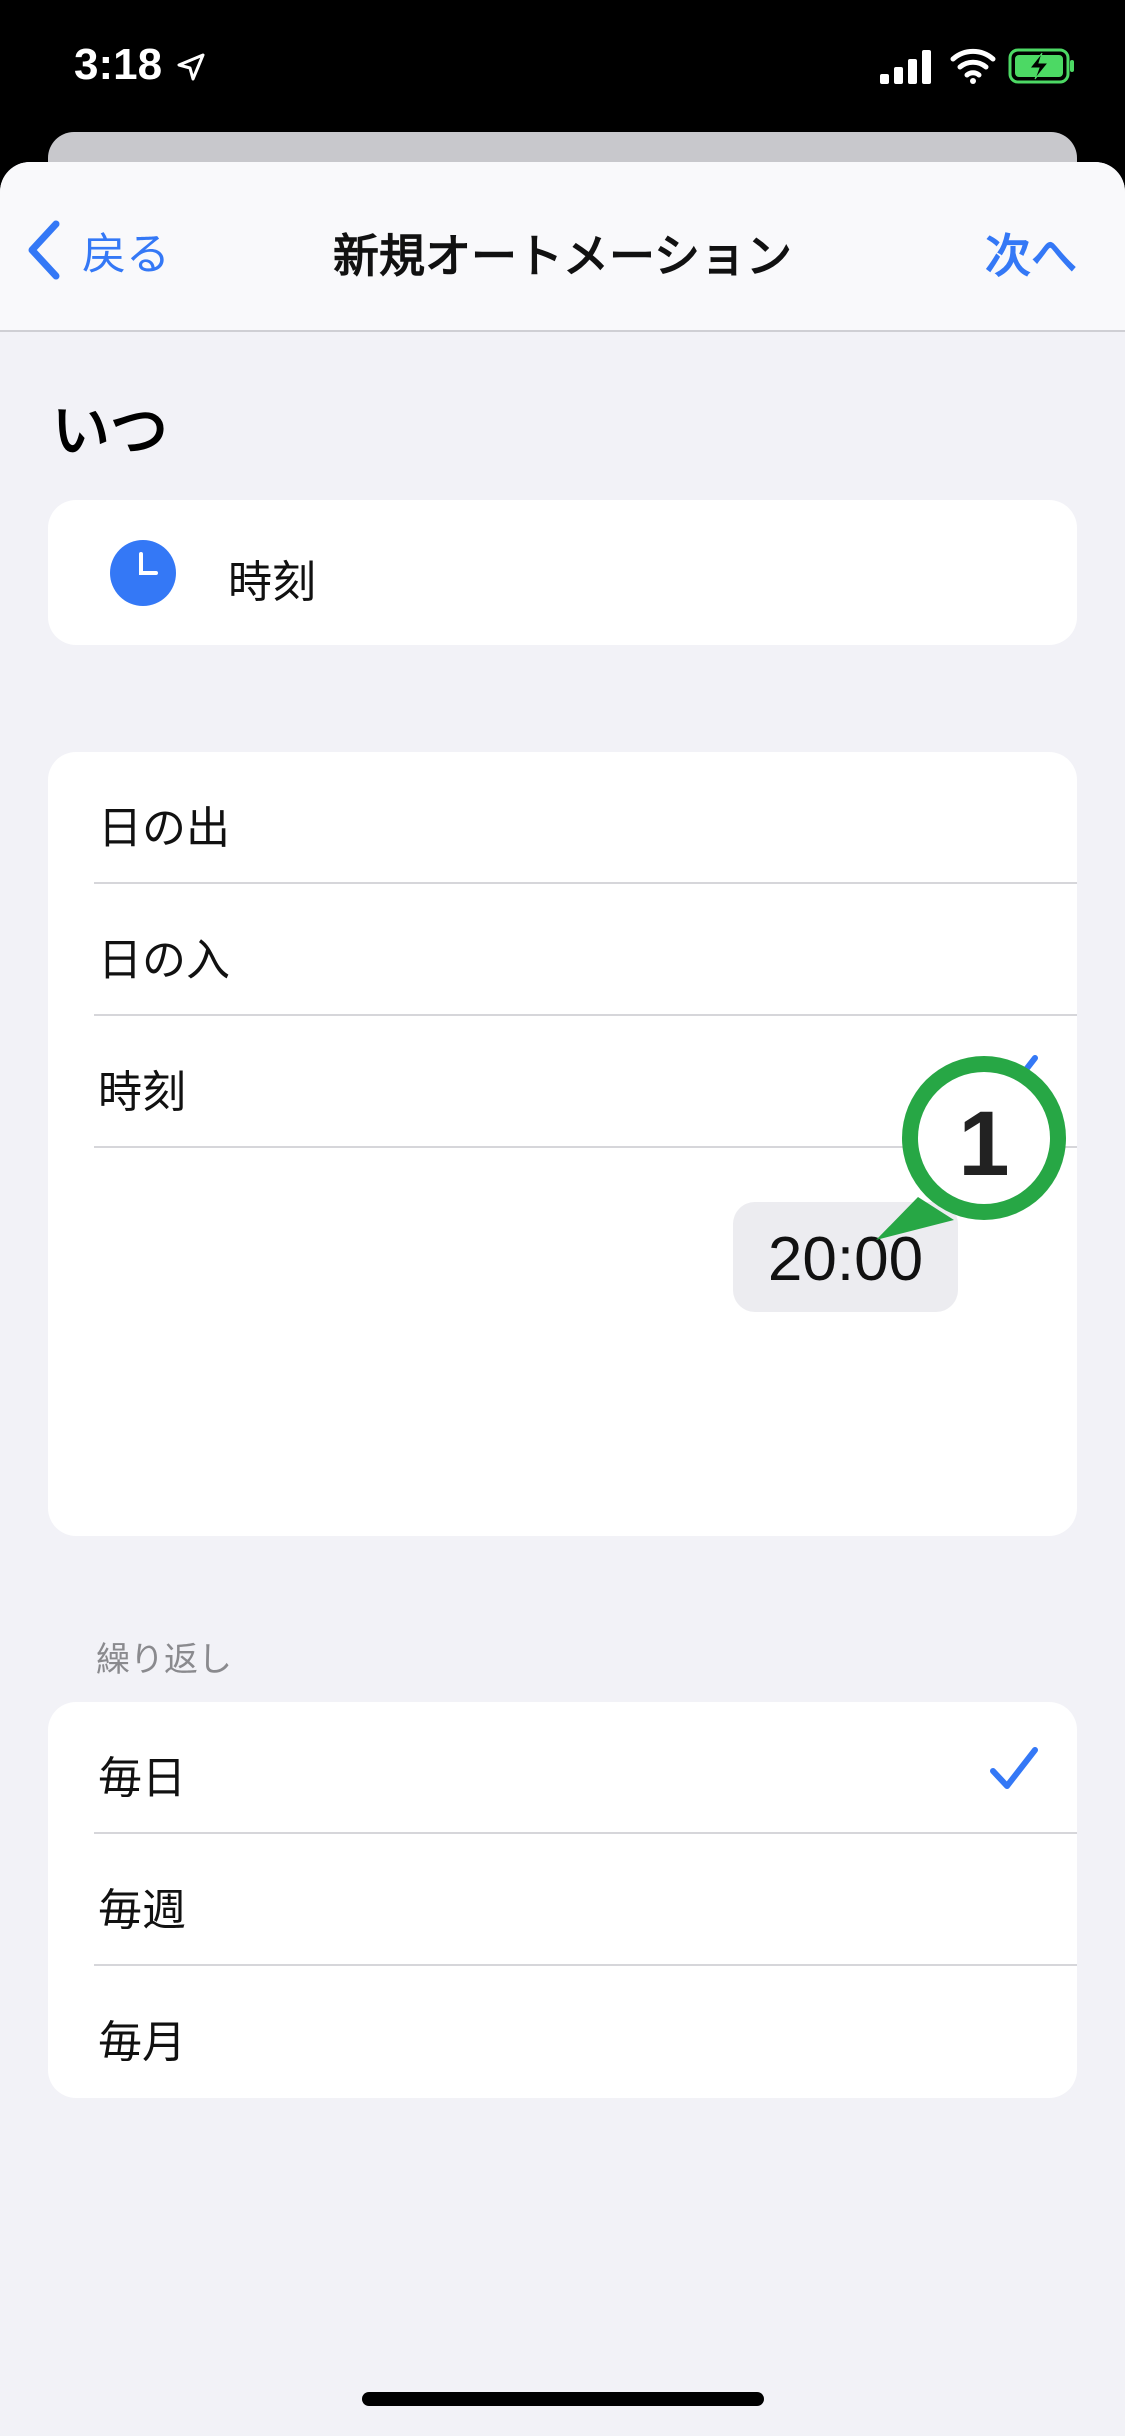 This screenshot has width=1125, height=2436. Describe the element at coordinates (905, 67) in the screenshot. I see `cellular-signal-icon` at that location.